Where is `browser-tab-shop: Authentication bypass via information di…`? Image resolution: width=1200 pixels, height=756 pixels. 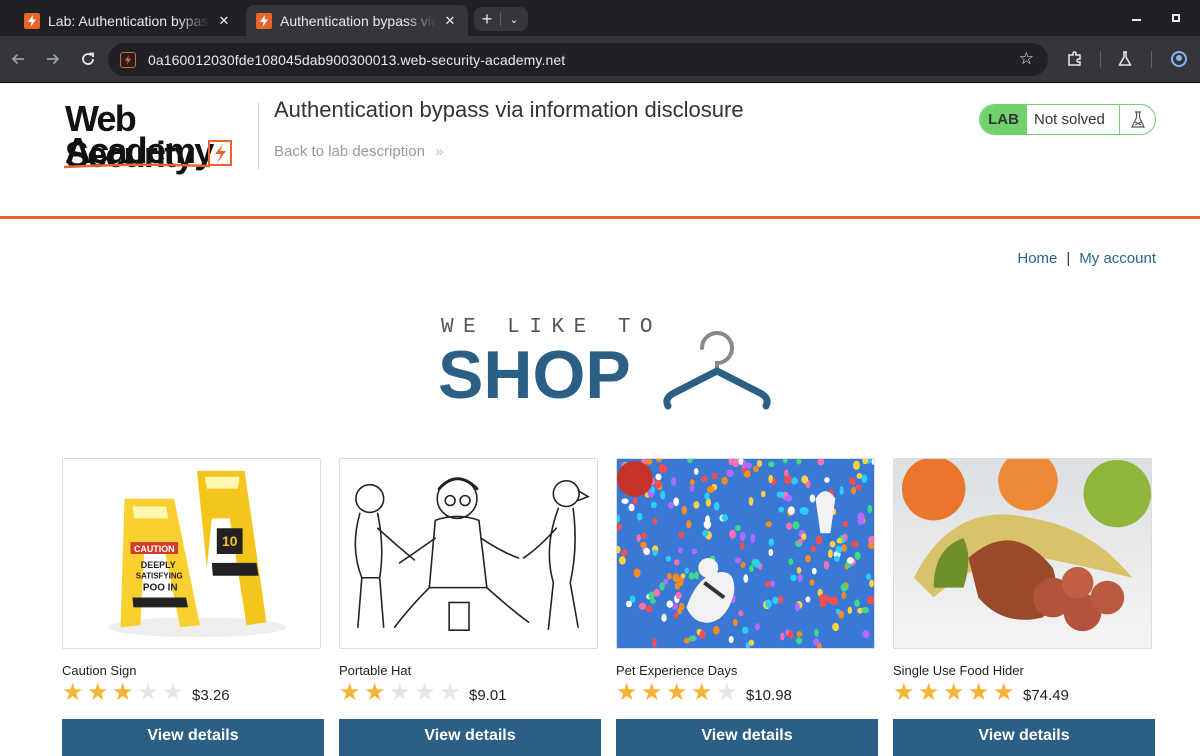 browser-tab-shop: Authentication bypass via information di… is located at coordinates (357, 20).